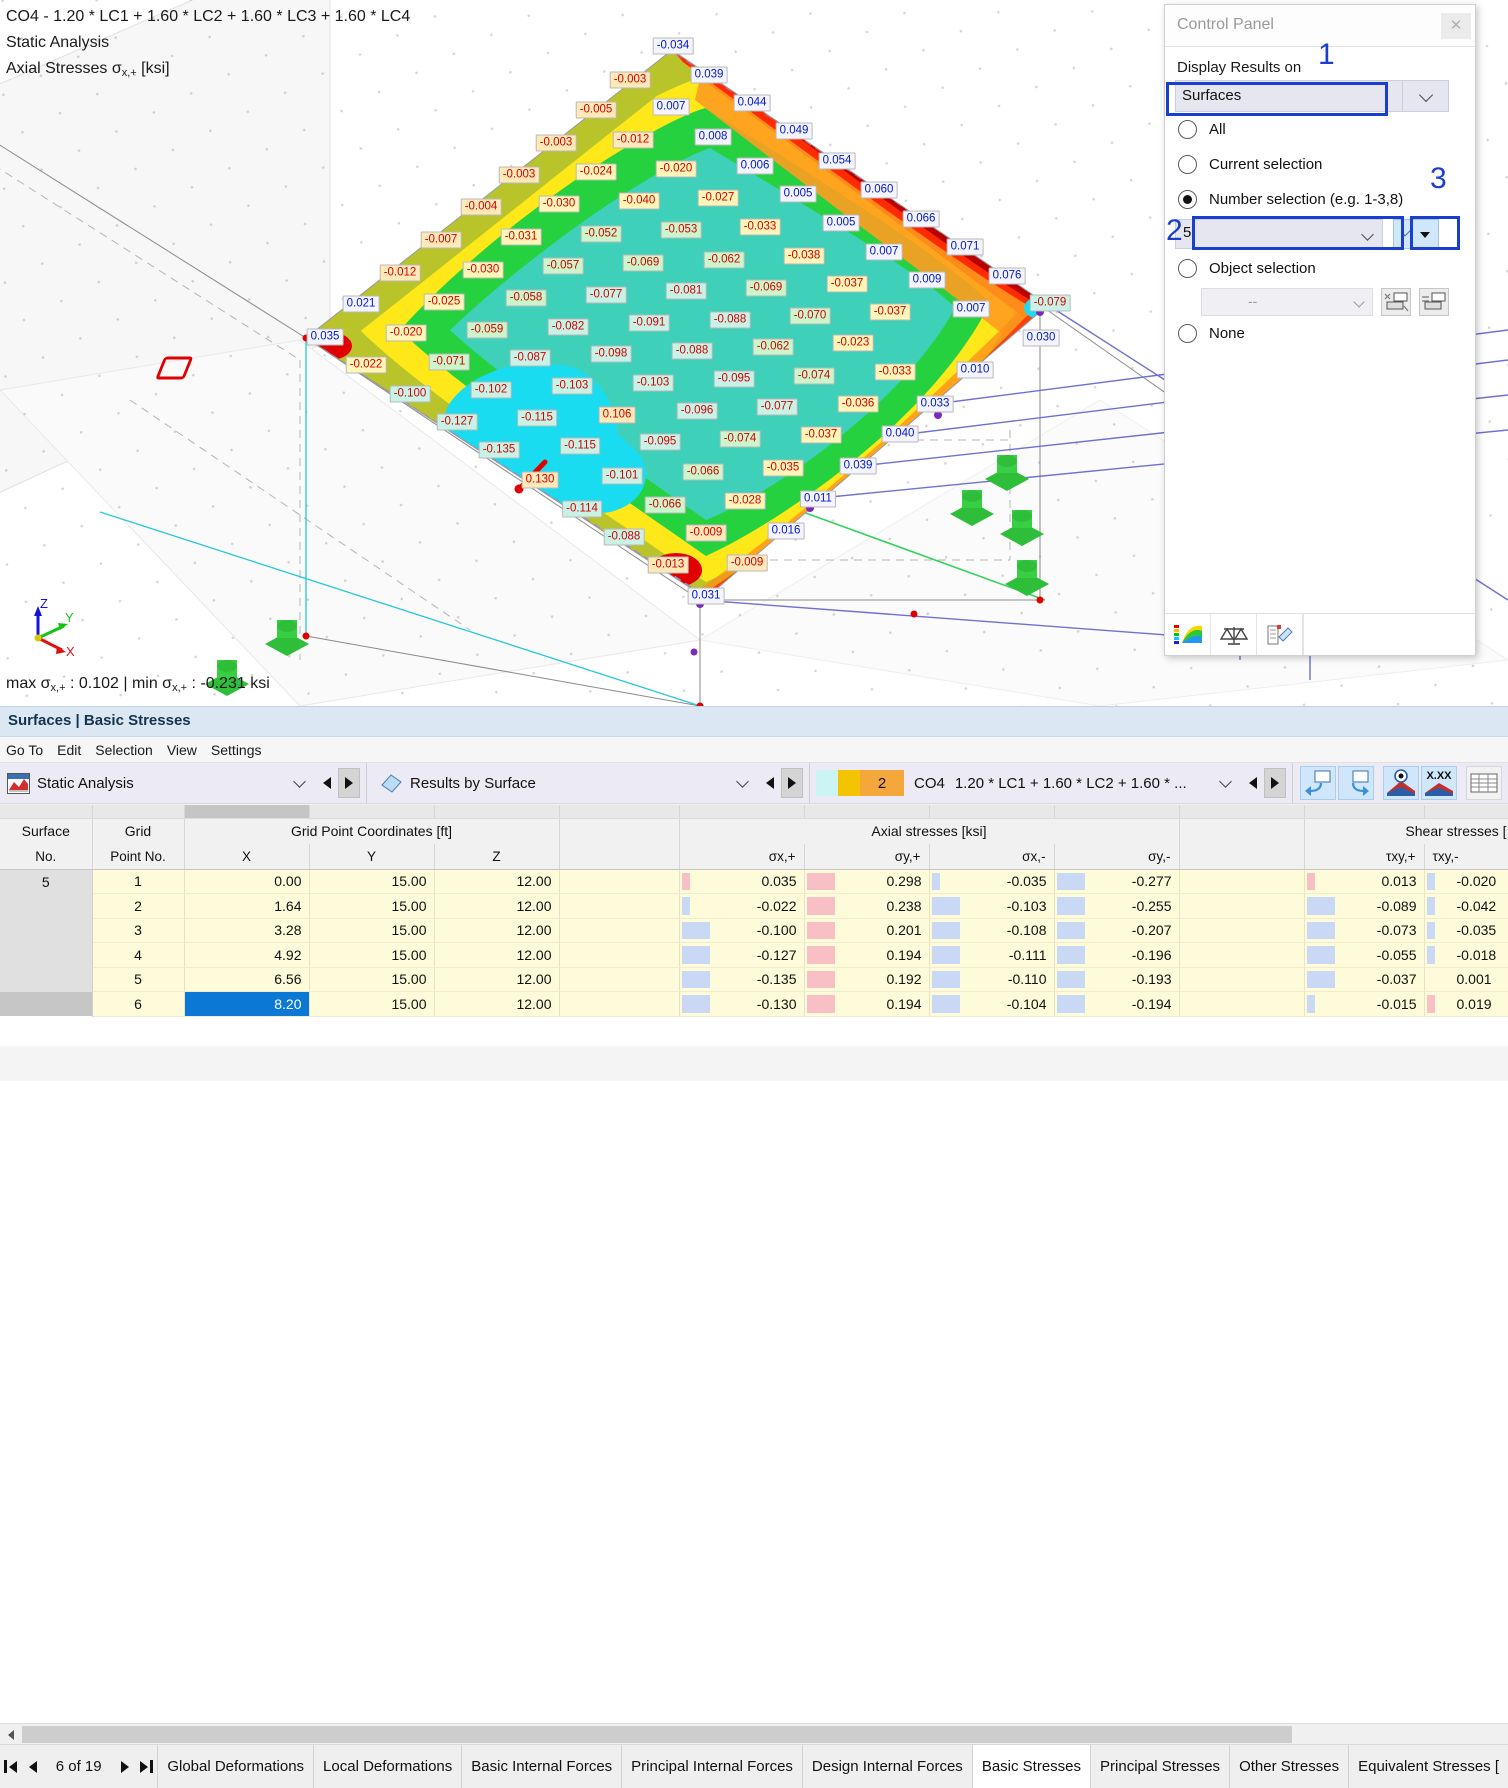  Describe the element at coordinates (1466, 881) in the screenshot. I see `cell-tau-xy-minus: -0.020` at that location.